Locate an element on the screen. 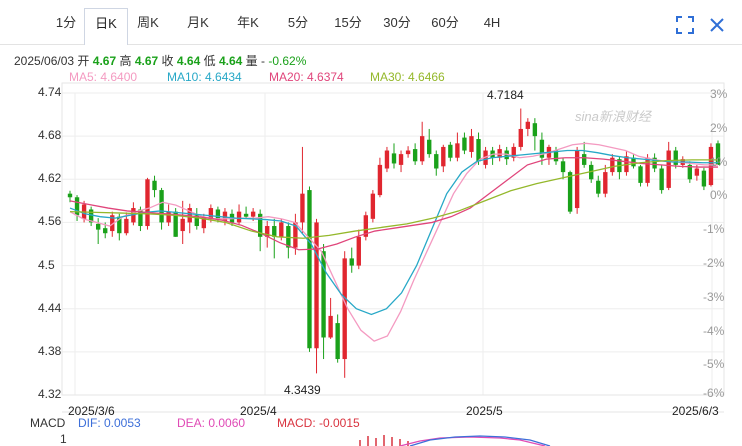 The width and height of the screenshot is (742, 446). y-tick-5: 4.44 is located at coordinates (50, 307).